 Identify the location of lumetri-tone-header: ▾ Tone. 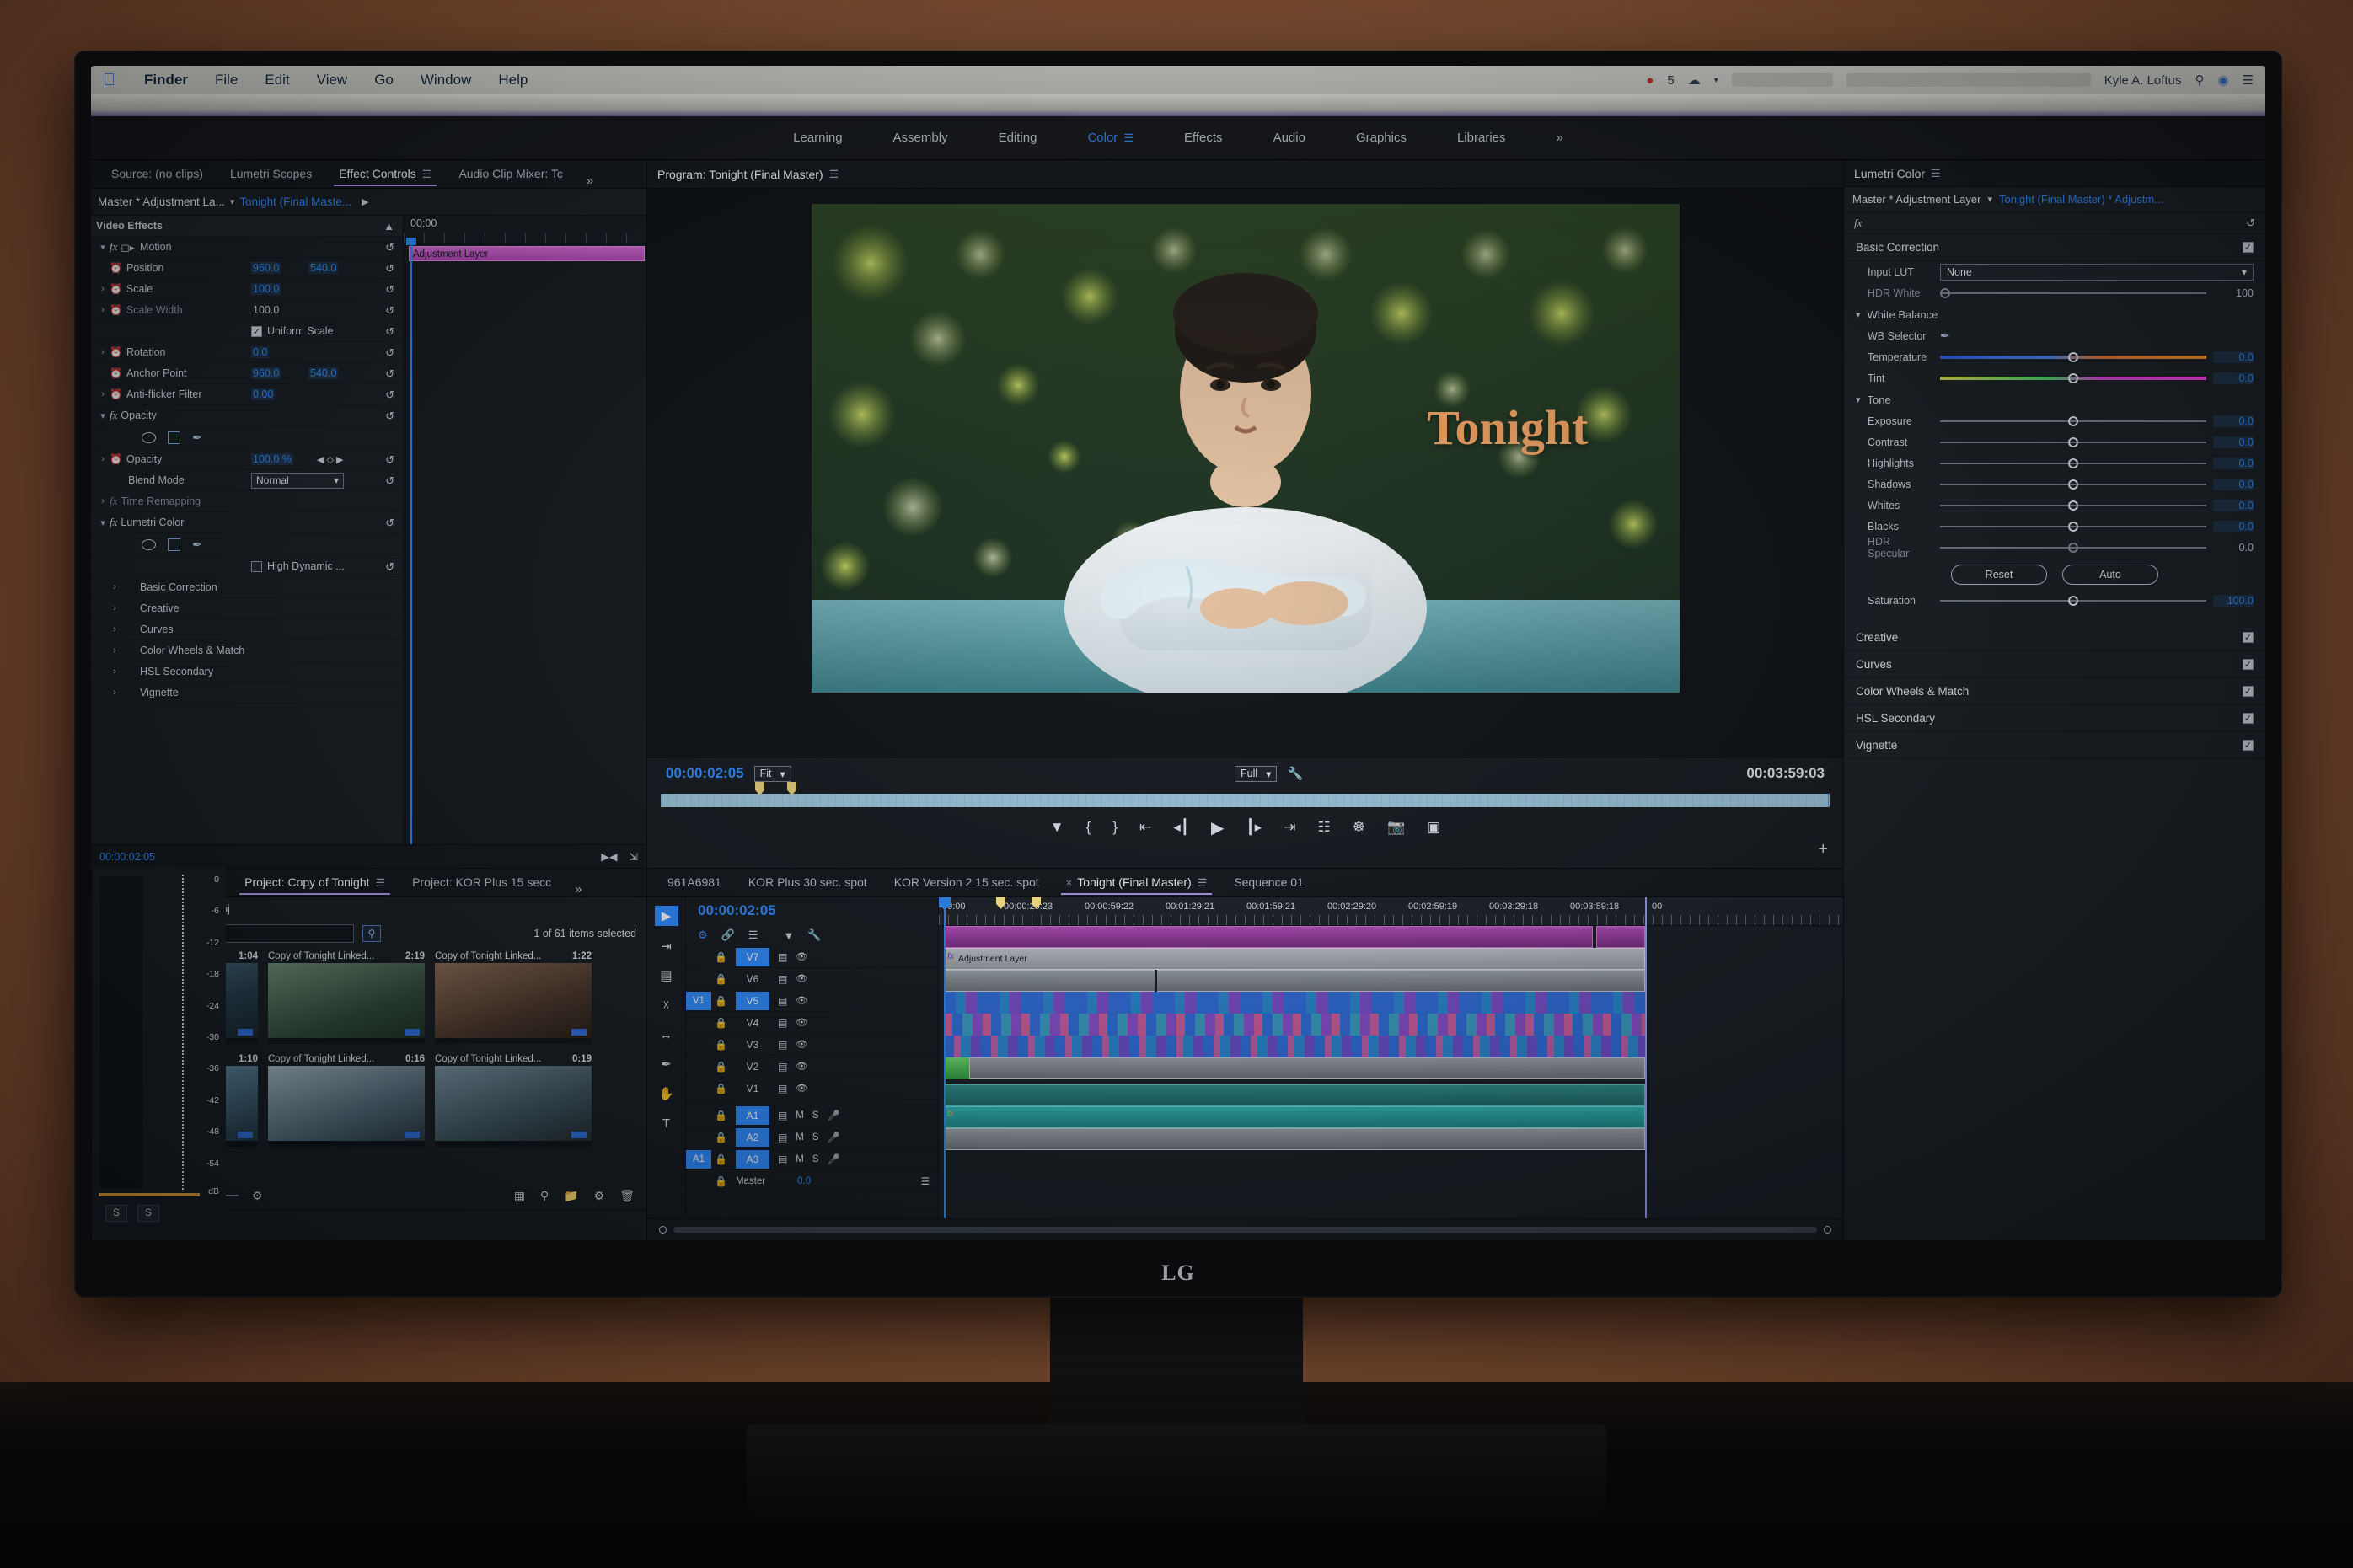
(2054, 399).